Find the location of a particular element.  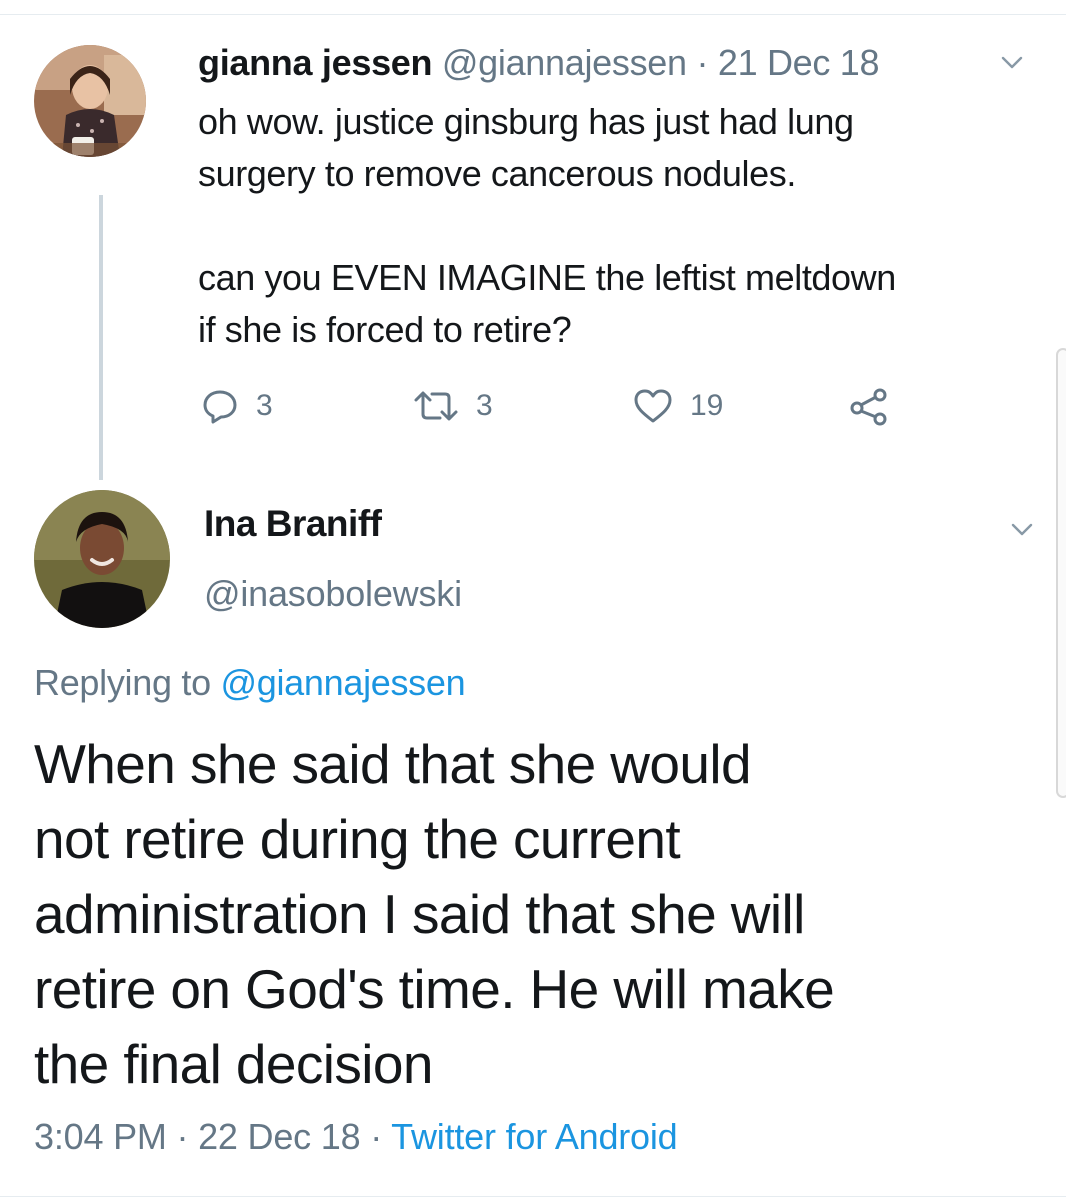

like-button: 19 is located at coordinates (677, 406).